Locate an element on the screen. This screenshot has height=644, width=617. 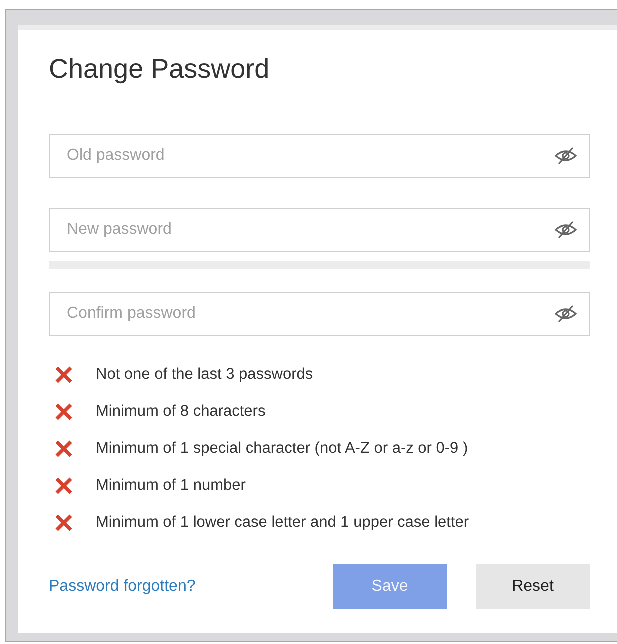
password-field: Old password is located at coordinates (319, 156).